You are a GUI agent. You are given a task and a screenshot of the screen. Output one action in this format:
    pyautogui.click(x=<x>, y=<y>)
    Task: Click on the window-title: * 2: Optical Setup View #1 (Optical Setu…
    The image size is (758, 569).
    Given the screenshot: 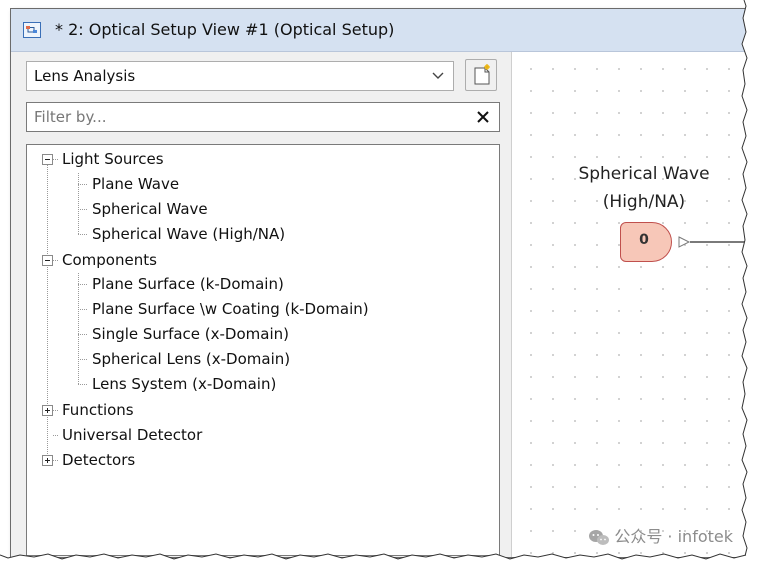 What is the action you would take?
    pyautogui.click(x=225, y=29)
    